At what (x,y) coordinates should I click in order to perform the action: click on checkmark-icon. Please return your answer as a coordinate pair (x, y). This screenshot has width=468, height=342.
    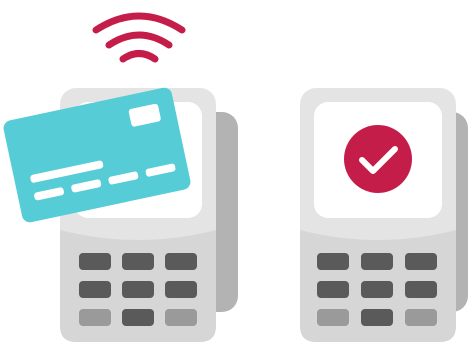
    Looking at the image, I should click on (378, 159).